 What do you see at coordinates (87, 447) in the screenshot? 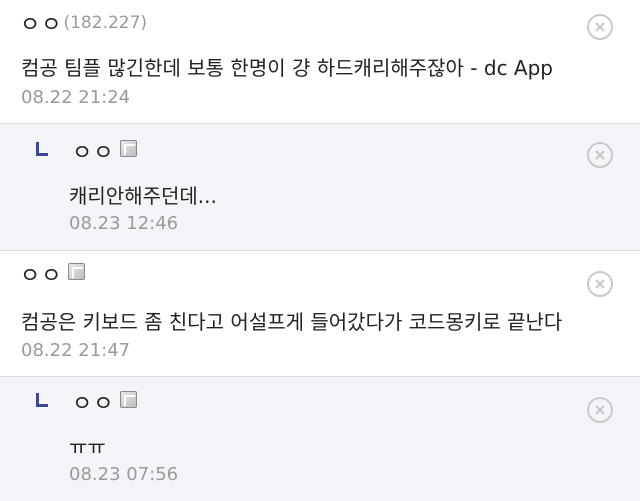
I see `comment-text: ㅠㅠ` at bounding box center [87, 447].